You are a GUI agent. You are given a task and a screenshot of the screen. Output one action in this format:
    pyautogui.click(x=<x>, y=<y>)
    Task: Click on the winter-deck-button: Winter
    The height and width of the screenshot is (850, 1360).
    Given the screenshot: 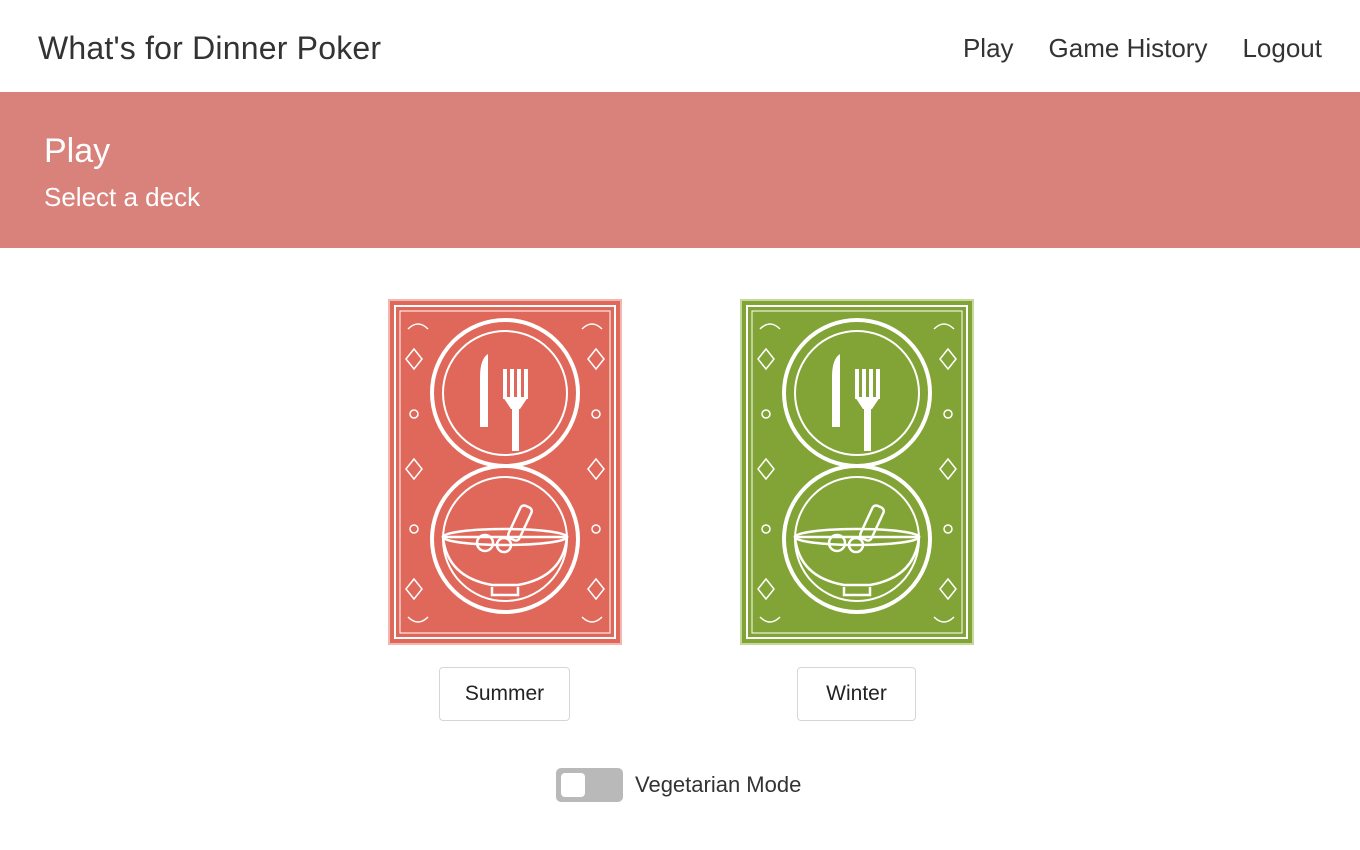 What is the action you would take?
    pyautogui.click(x=856, y=694)
    